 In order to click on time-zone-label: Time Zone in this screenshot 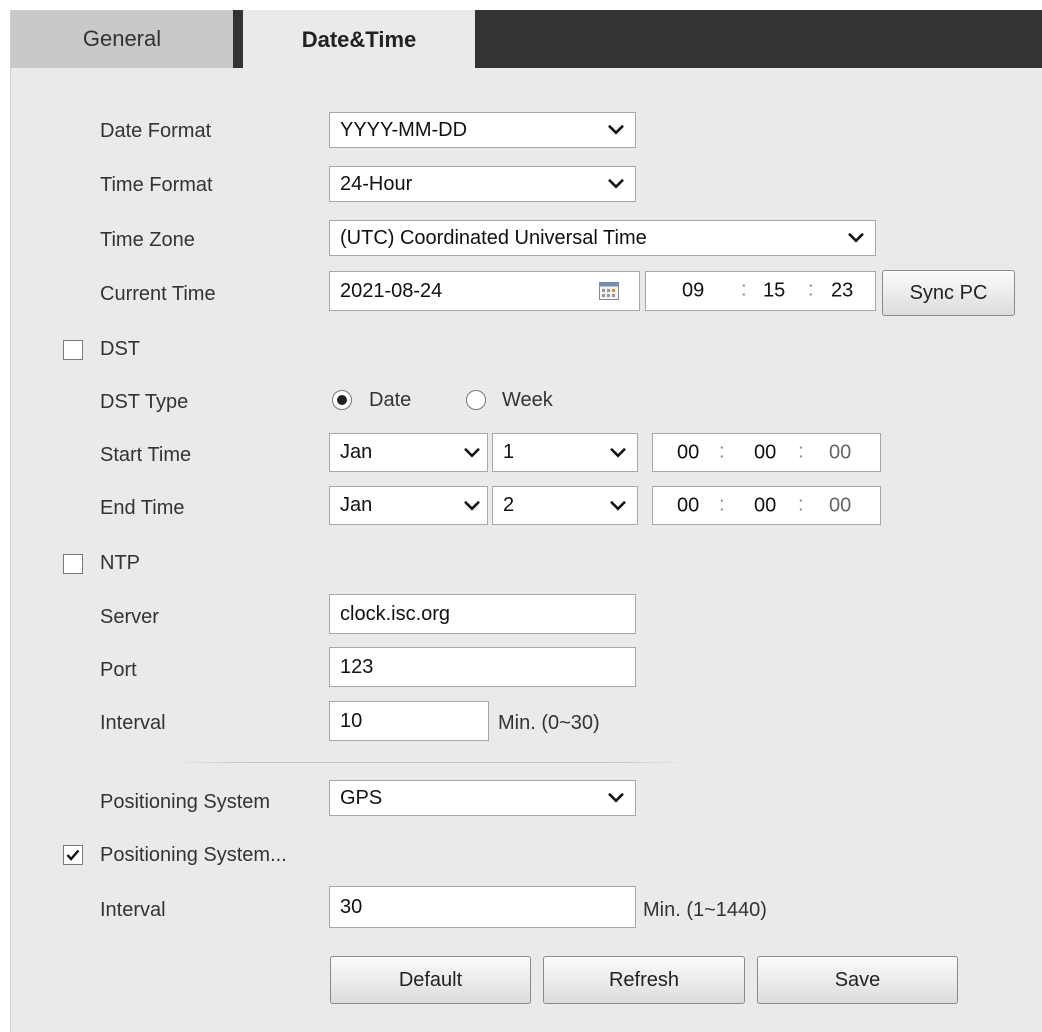, I will do `click(147, 240)`.